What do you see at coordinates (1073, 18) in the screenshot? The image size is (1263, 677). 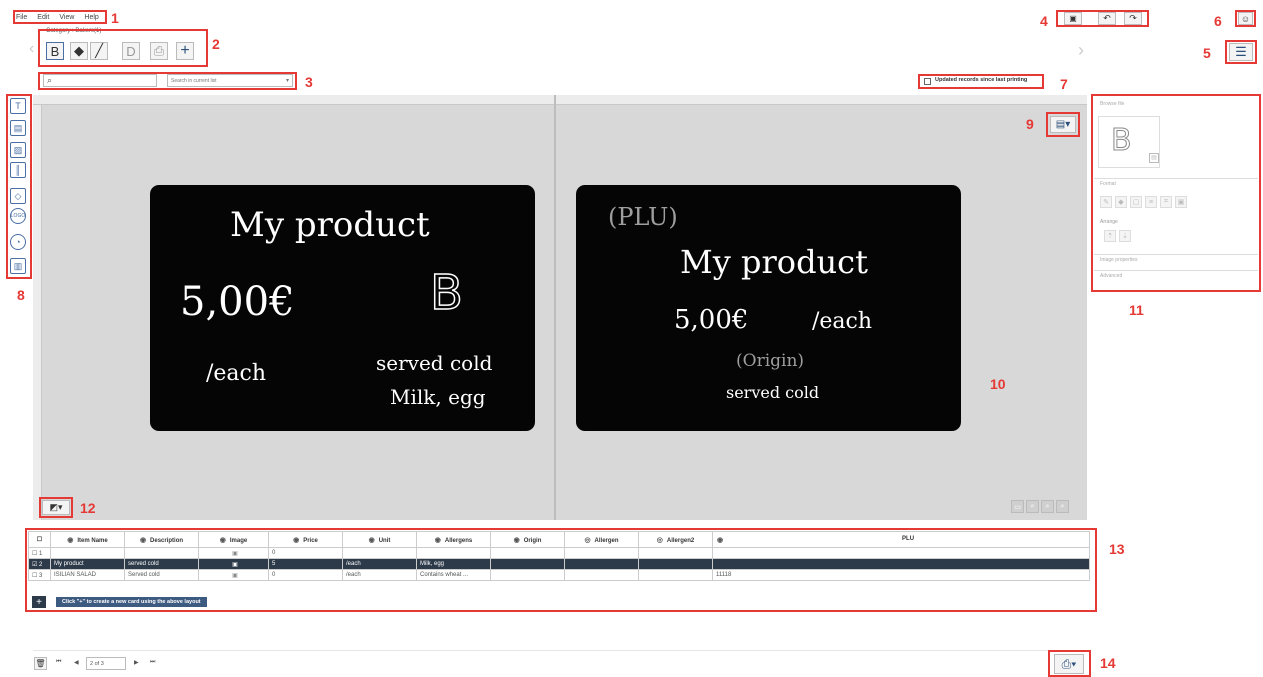 I see `save-button: ▣` at bounding box center [1073, 18].